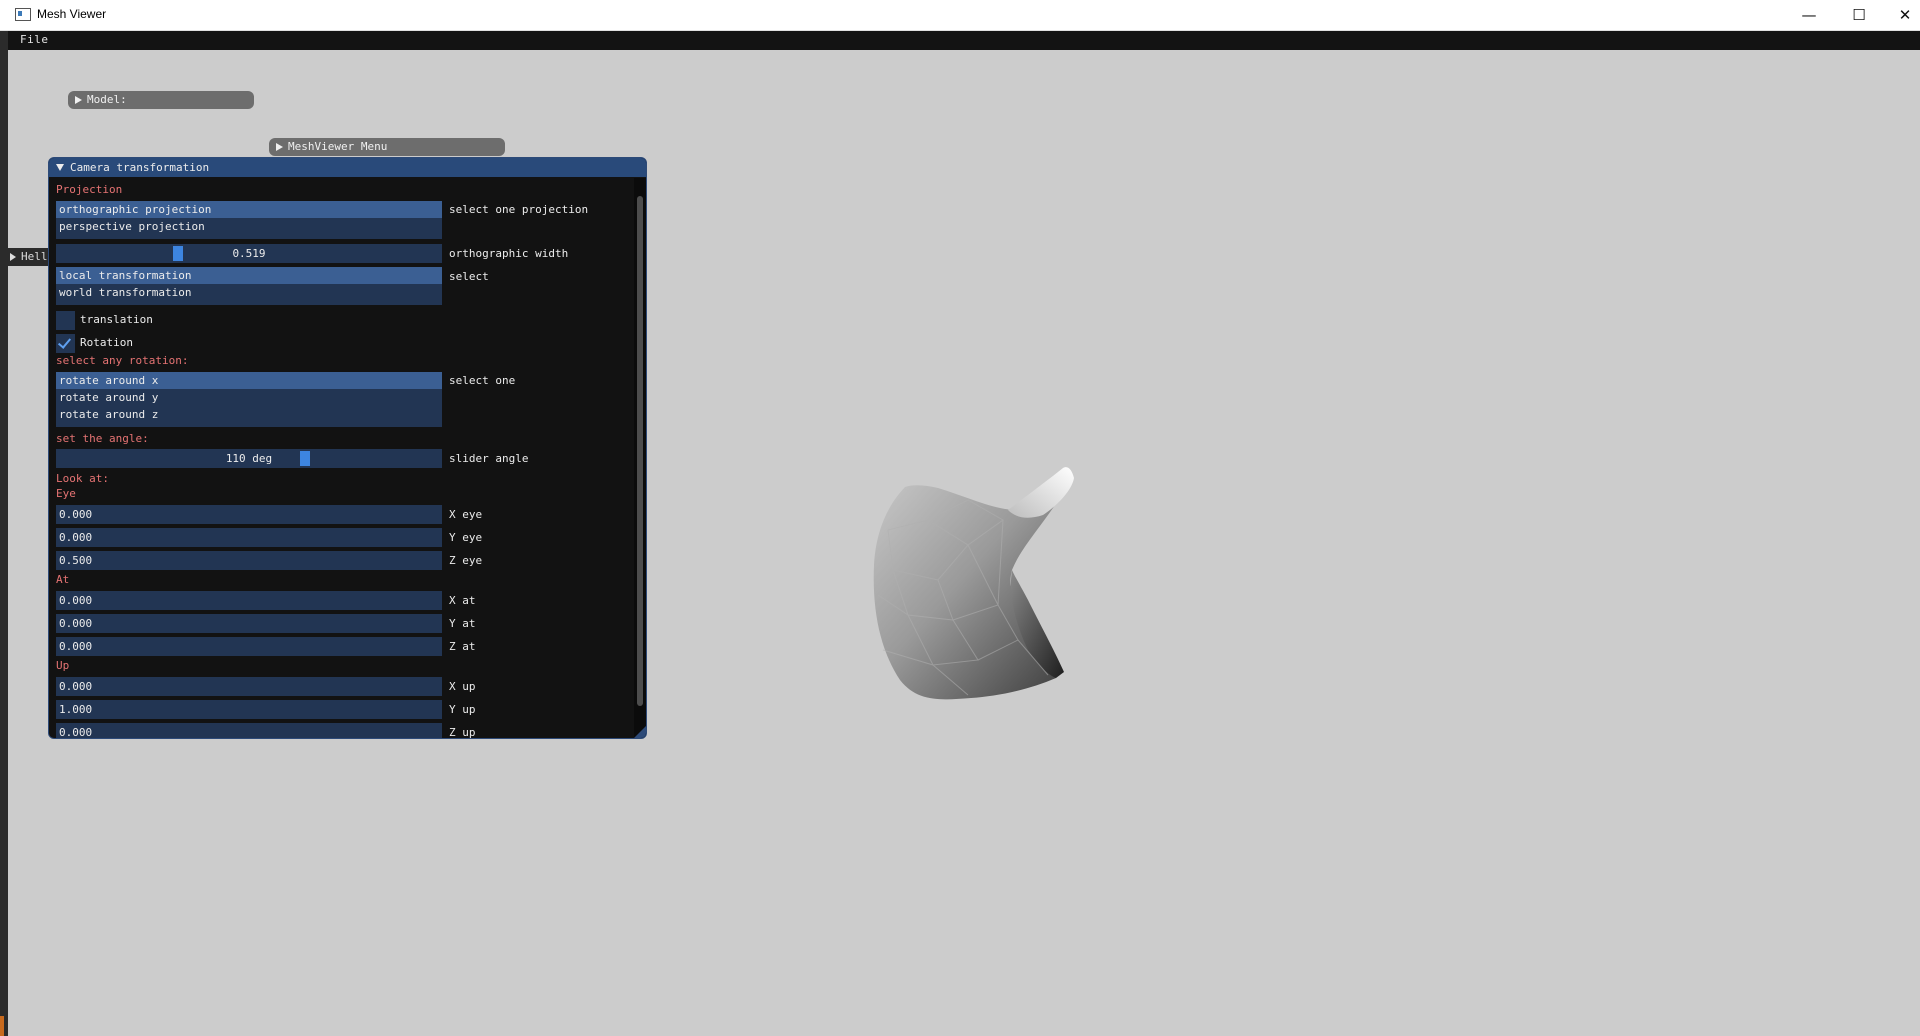 This screenshot has height=1036, width=1920. Describe the element at coordinates (964, 40) in the screenshot. I see `menu-bar: File` at that location.